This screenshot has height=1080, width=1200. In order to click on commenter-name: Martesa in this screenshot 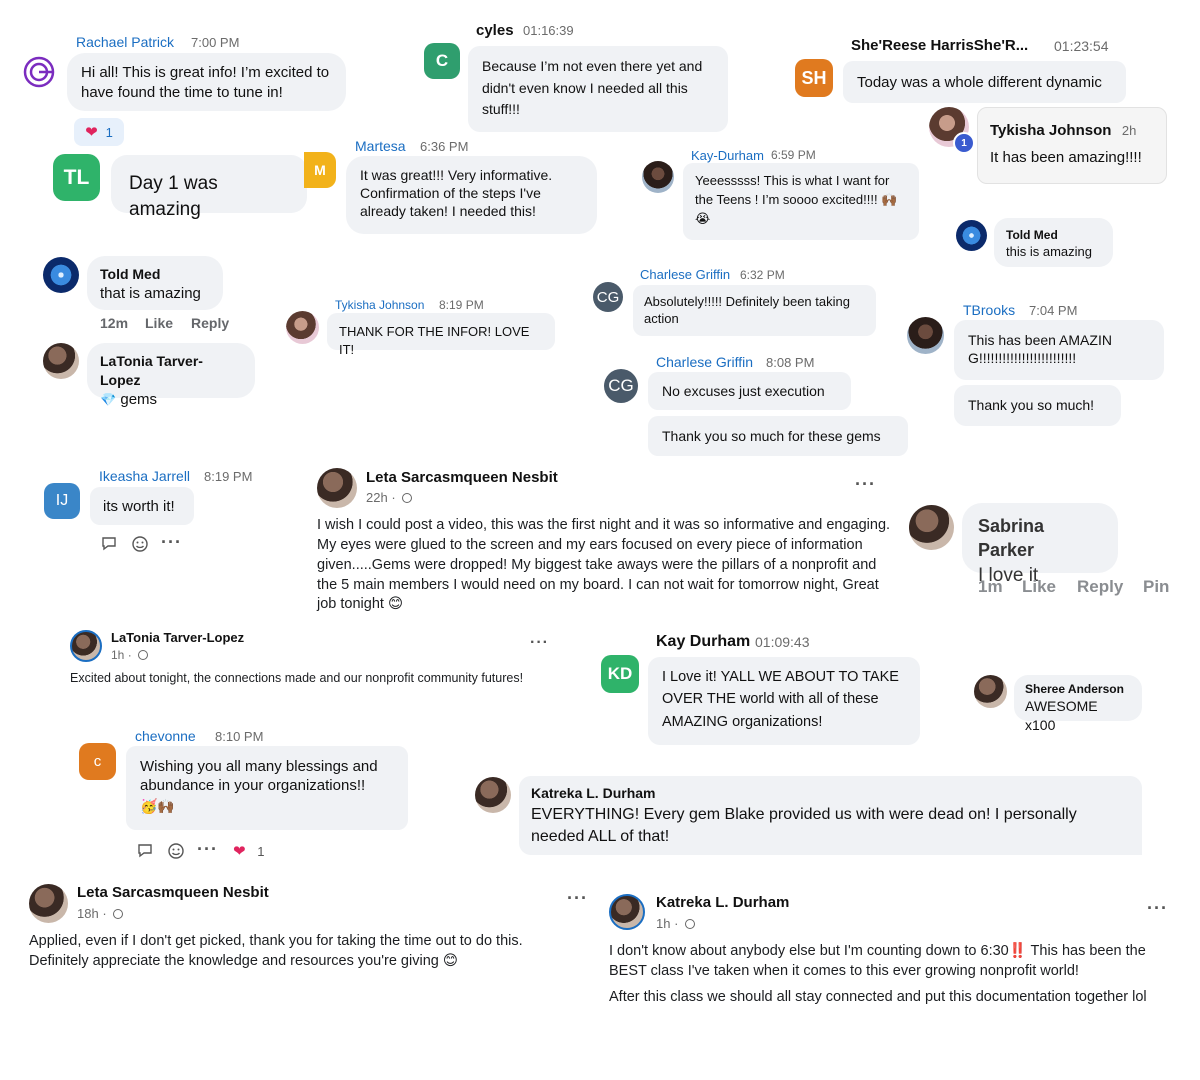, I will do `click(380, 146)`.